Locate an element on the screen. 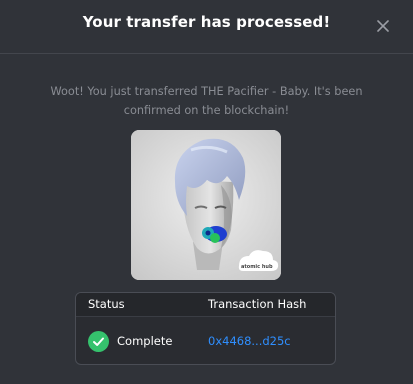 This screenshot has width=413, height=384. close-button is located at coordinates (383, 26).